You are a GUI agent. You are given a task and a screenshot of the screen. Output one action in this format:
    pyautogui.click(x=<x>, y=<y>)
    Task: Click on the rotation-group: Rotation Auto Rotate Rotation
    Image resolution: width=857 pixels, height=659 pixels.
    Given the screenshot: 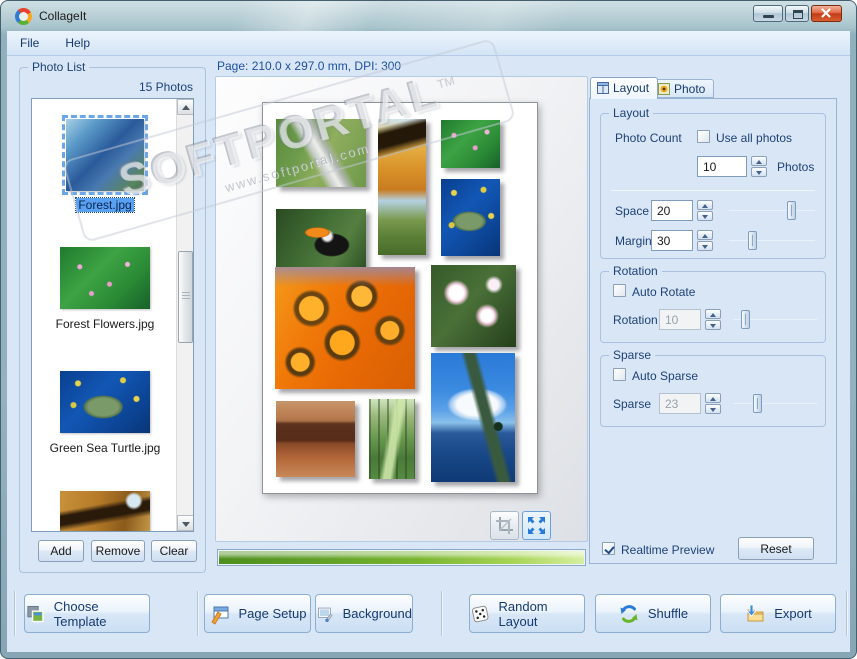 What is the action you would take?
    pyautogui.click(x=713, y=303)
    